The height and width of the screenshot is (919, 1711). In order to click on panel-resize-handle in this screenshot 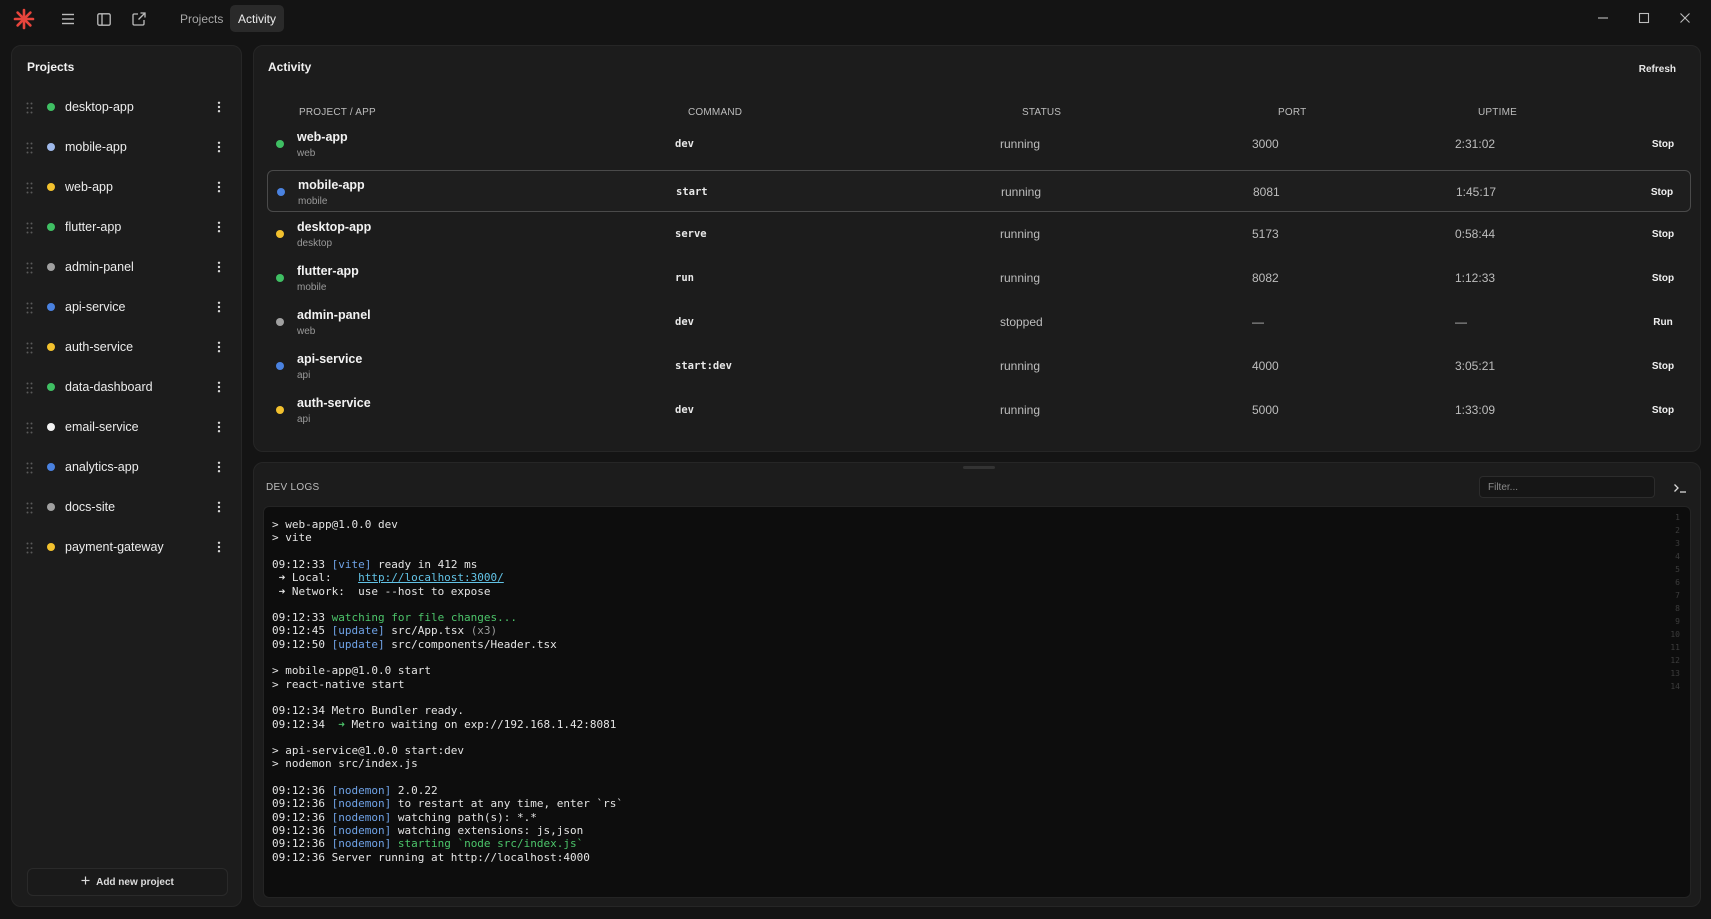, I will do `click(979, 467)`.